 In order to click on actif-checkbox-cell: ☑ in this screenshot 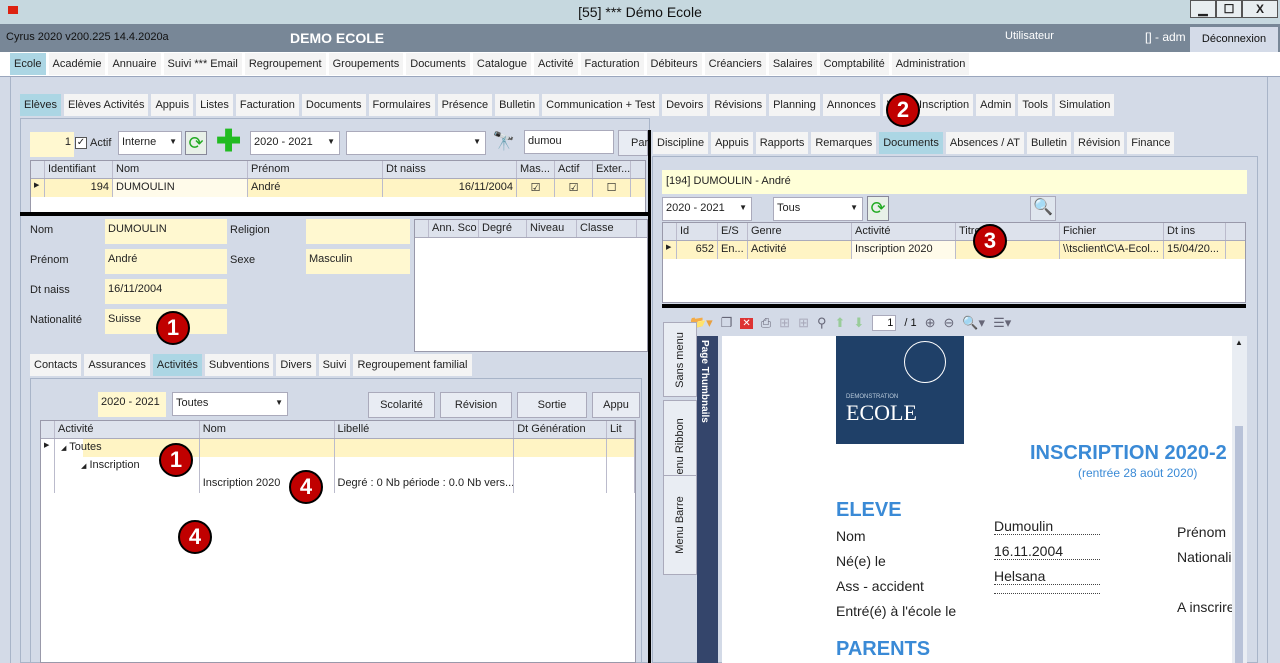, I will do `click(574, 188)`.